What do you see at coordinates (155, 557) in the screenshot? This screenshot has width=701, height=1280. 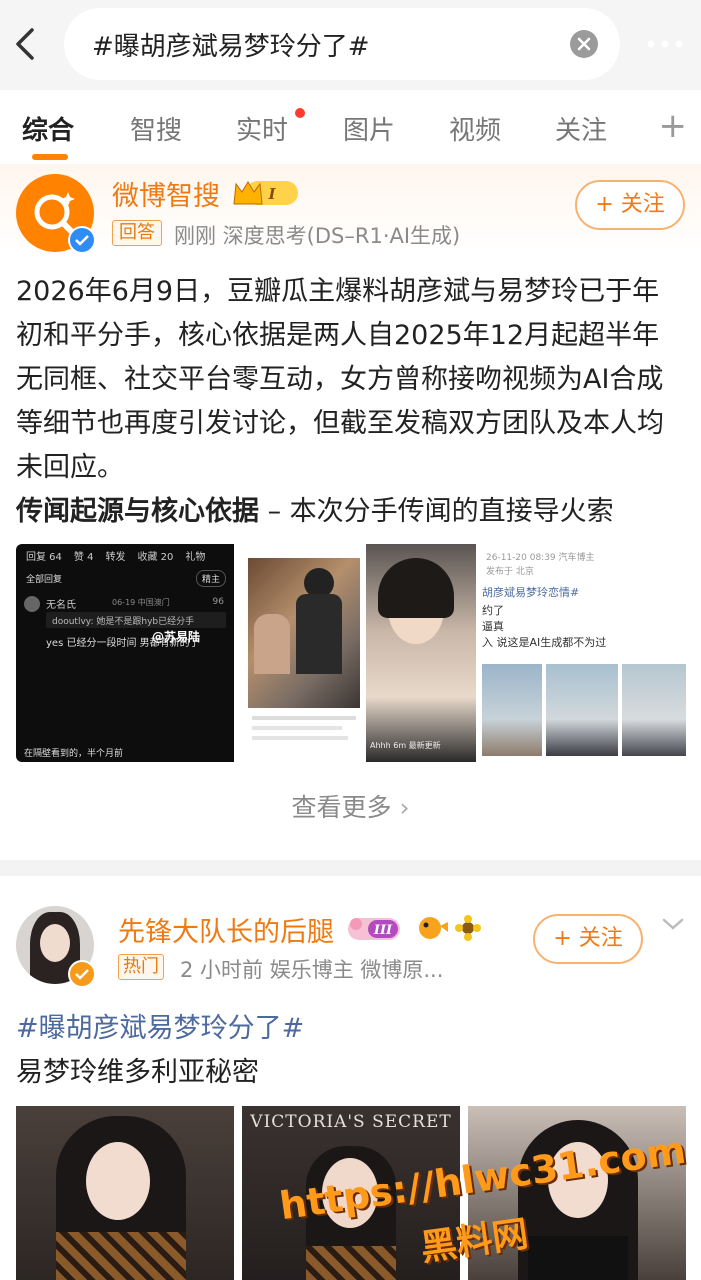 I see `image-tab: 收藏 20` at bounding box center [155, 557].